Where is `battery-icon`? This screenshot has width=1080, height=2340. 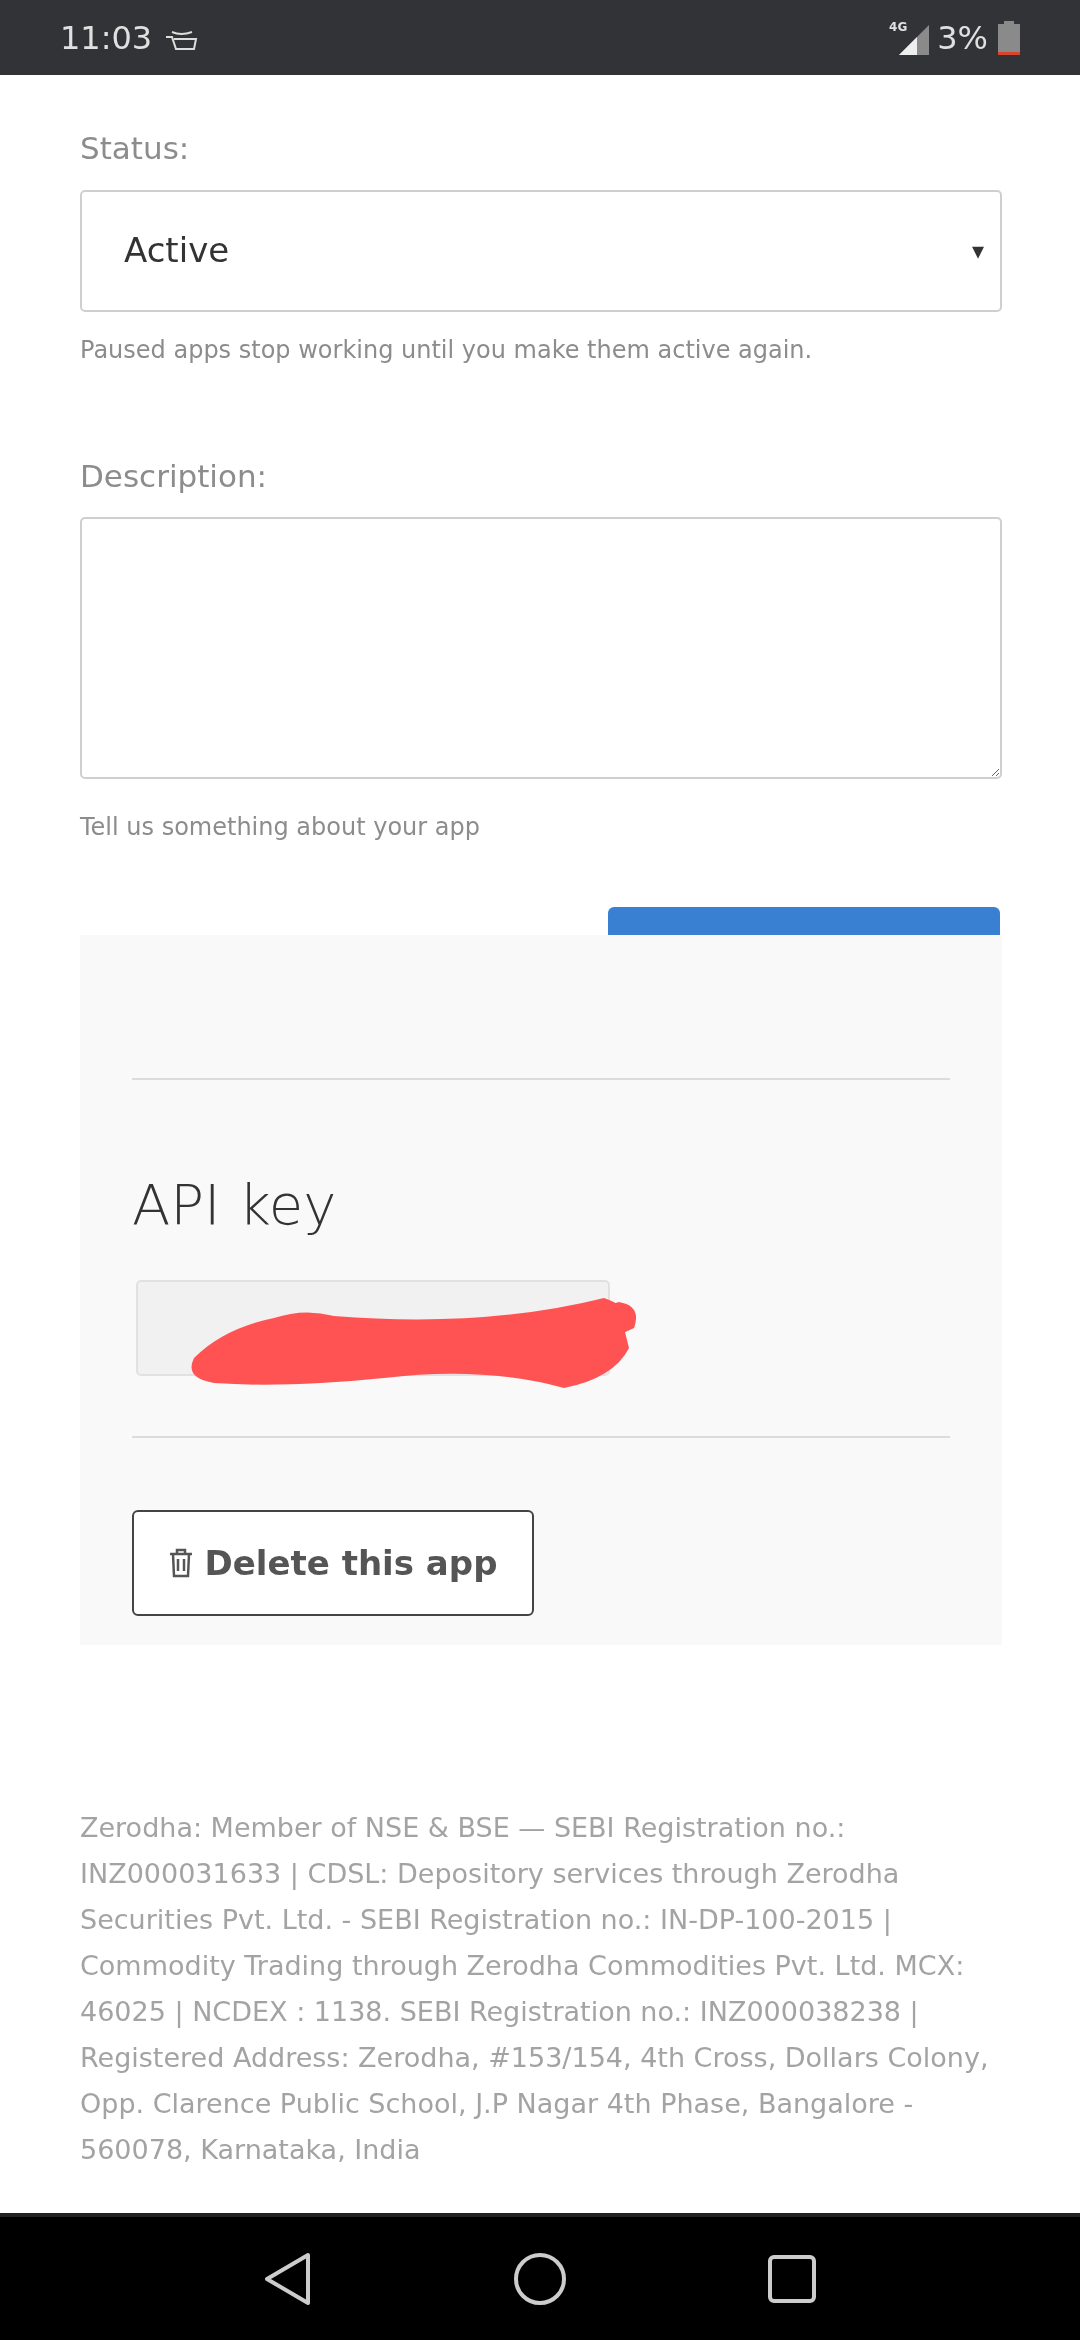 battery-icon is located at coordinates (1009, 37).